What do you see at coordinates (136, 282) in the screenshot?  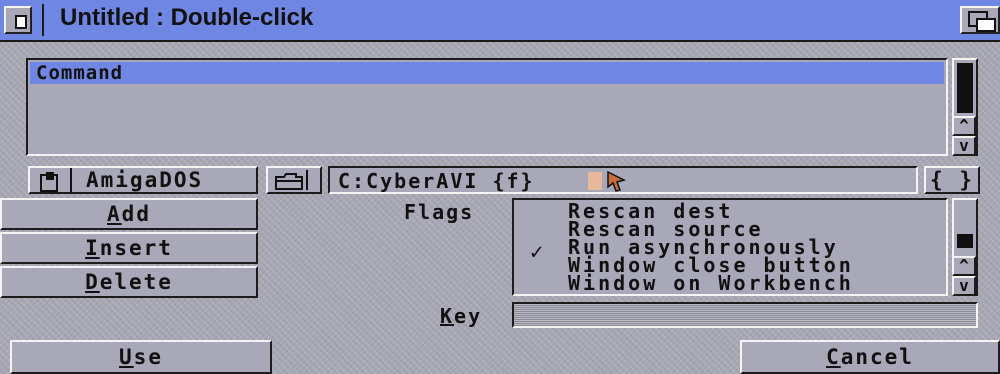 I see `delete-label: elete` at bounding box center [136, 282].